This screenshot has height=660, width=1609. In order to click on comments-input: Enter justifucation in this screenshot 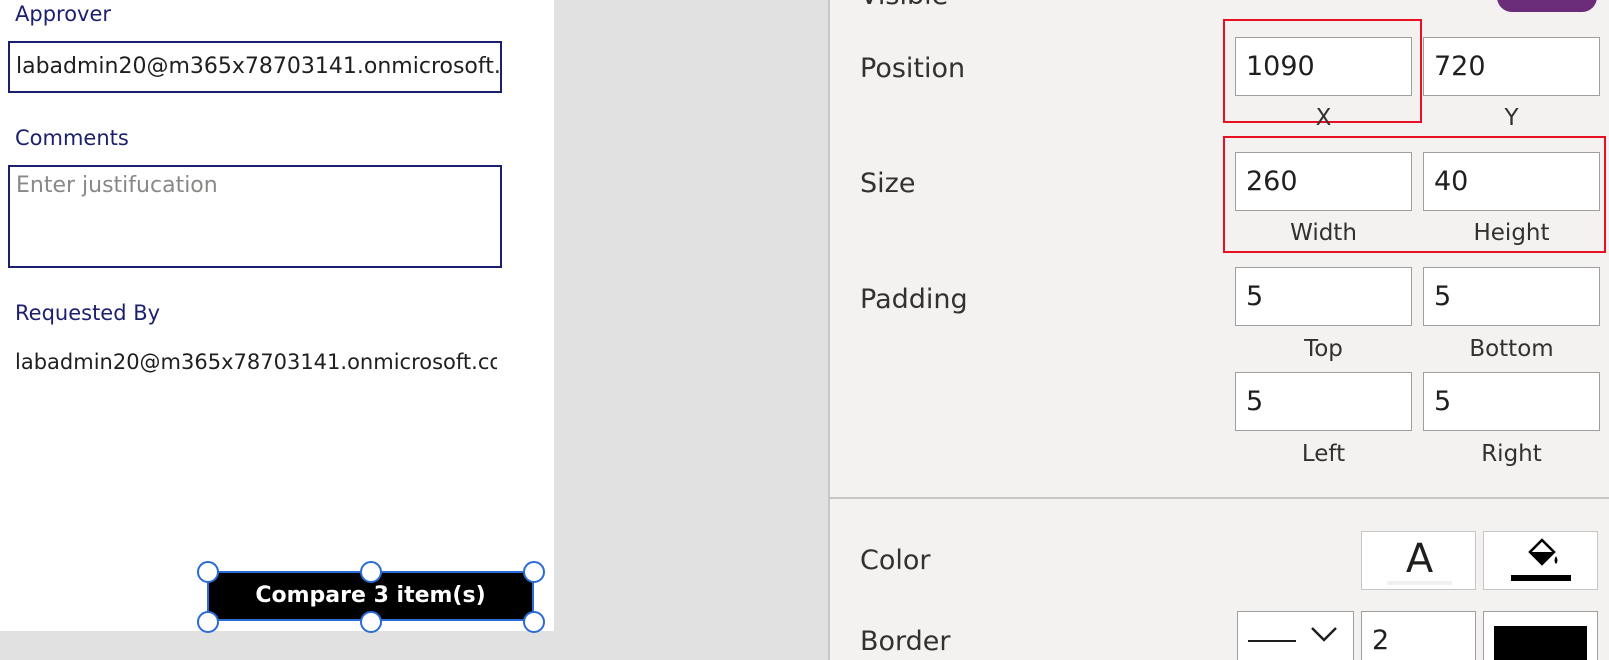, I will do `click(255, 216)`.